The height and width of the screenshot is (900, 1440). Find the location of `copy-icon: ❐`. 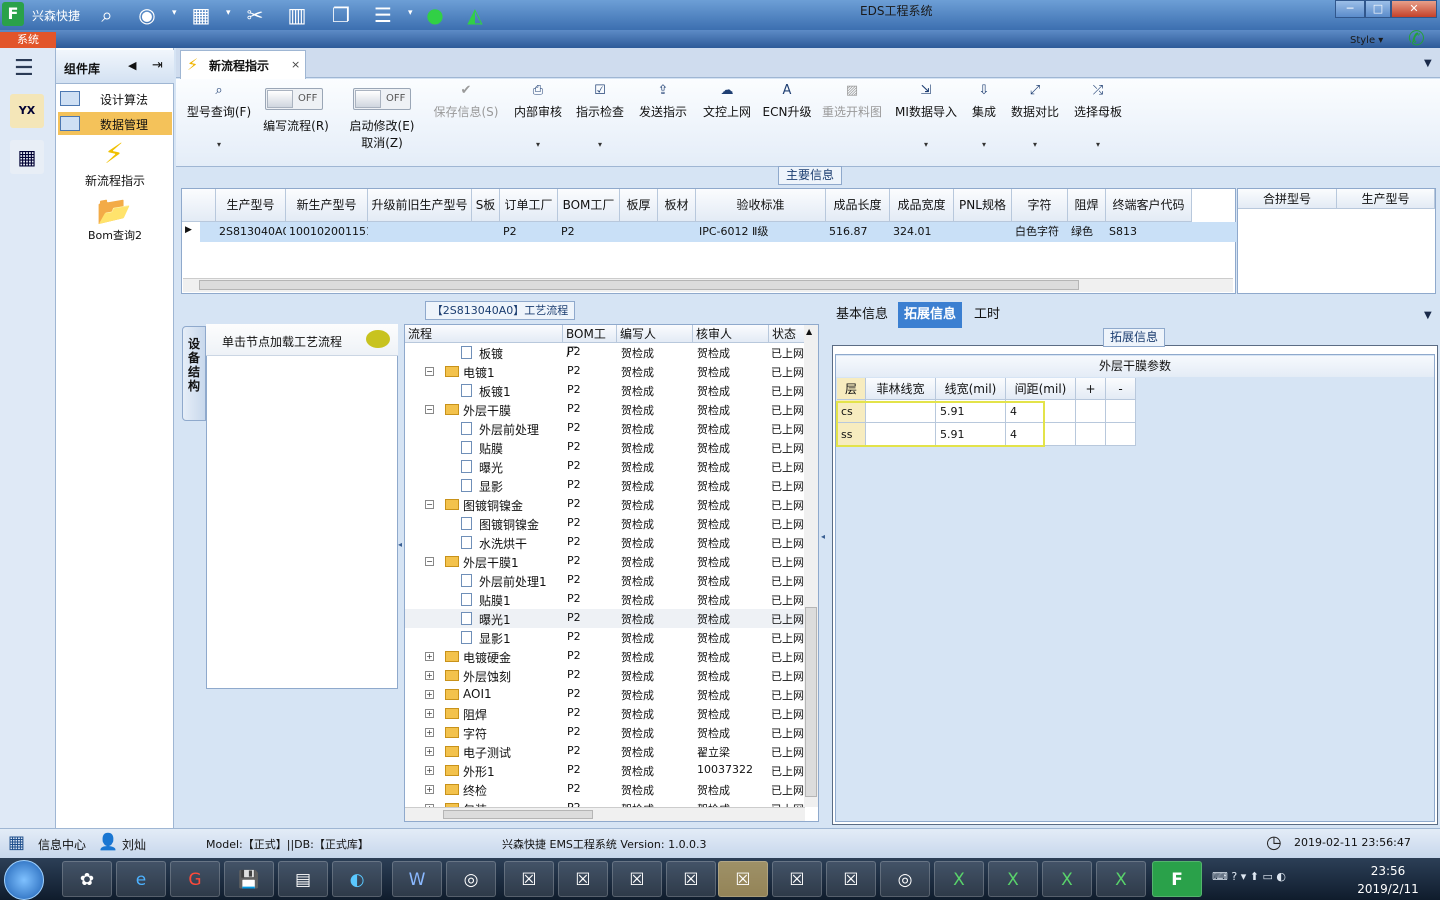

copy-icon: ❐ is located at coordinates (341, 15).